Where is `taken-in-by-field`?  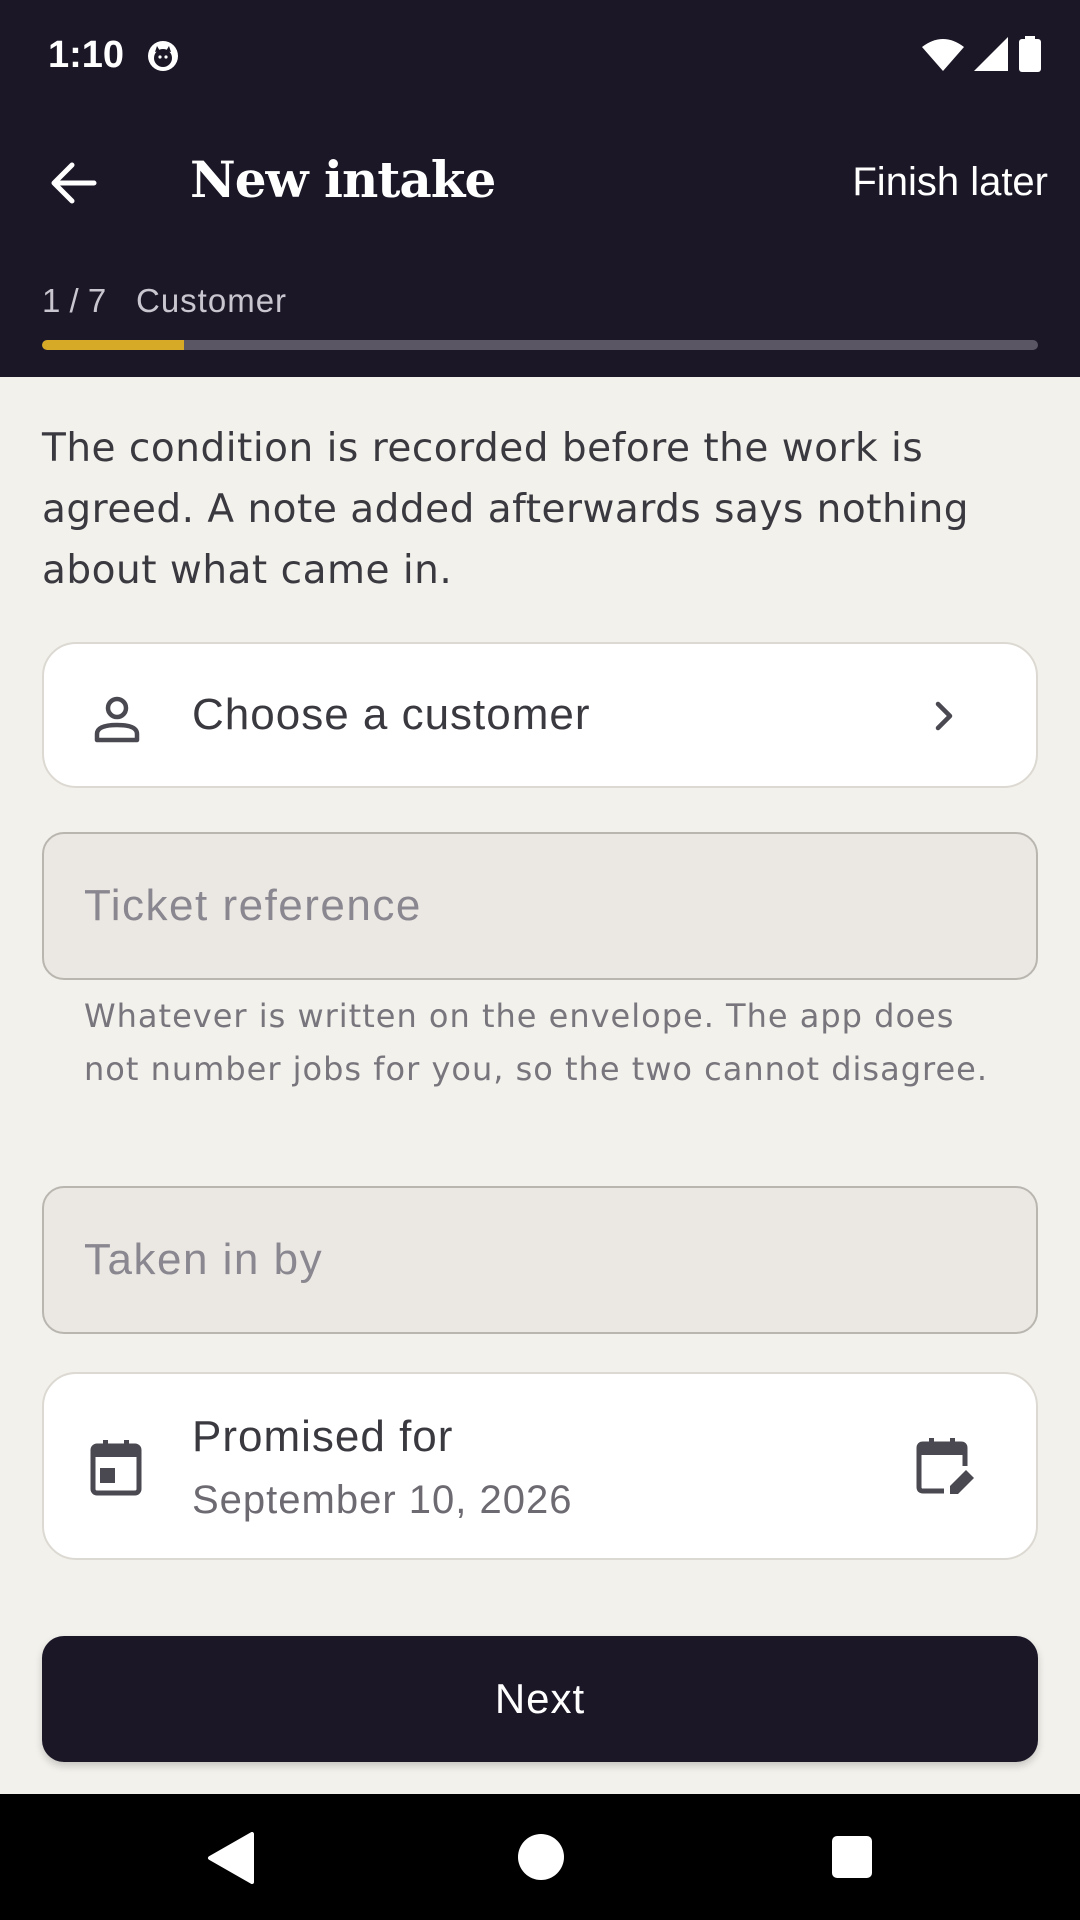
taken-in-by-field is located at coordinates (540, 1260).